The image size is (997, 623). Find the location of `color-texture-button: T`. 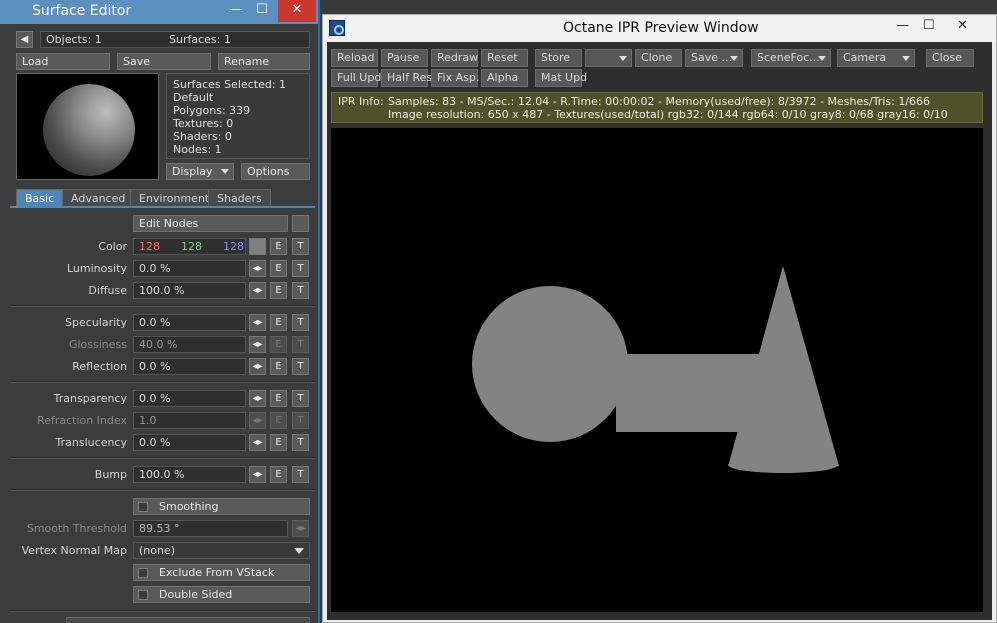

color-texture-button: T is located at coordinates (300, 246).